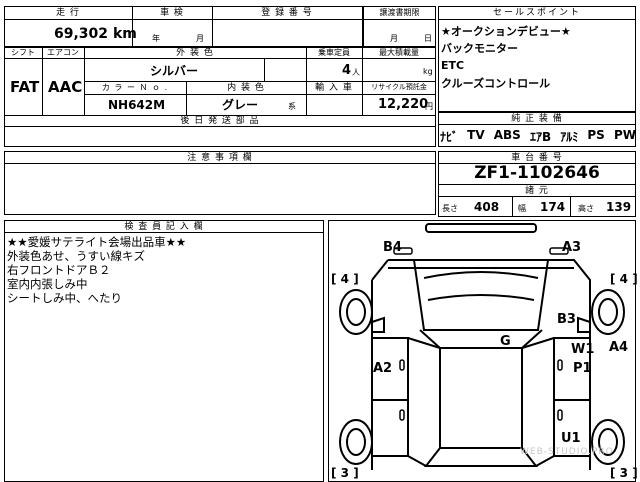  What do you see at coordinates (566, 319) in the screenshot?
I see `damage-mark-b3: B3` at bounding box center [566, 319].